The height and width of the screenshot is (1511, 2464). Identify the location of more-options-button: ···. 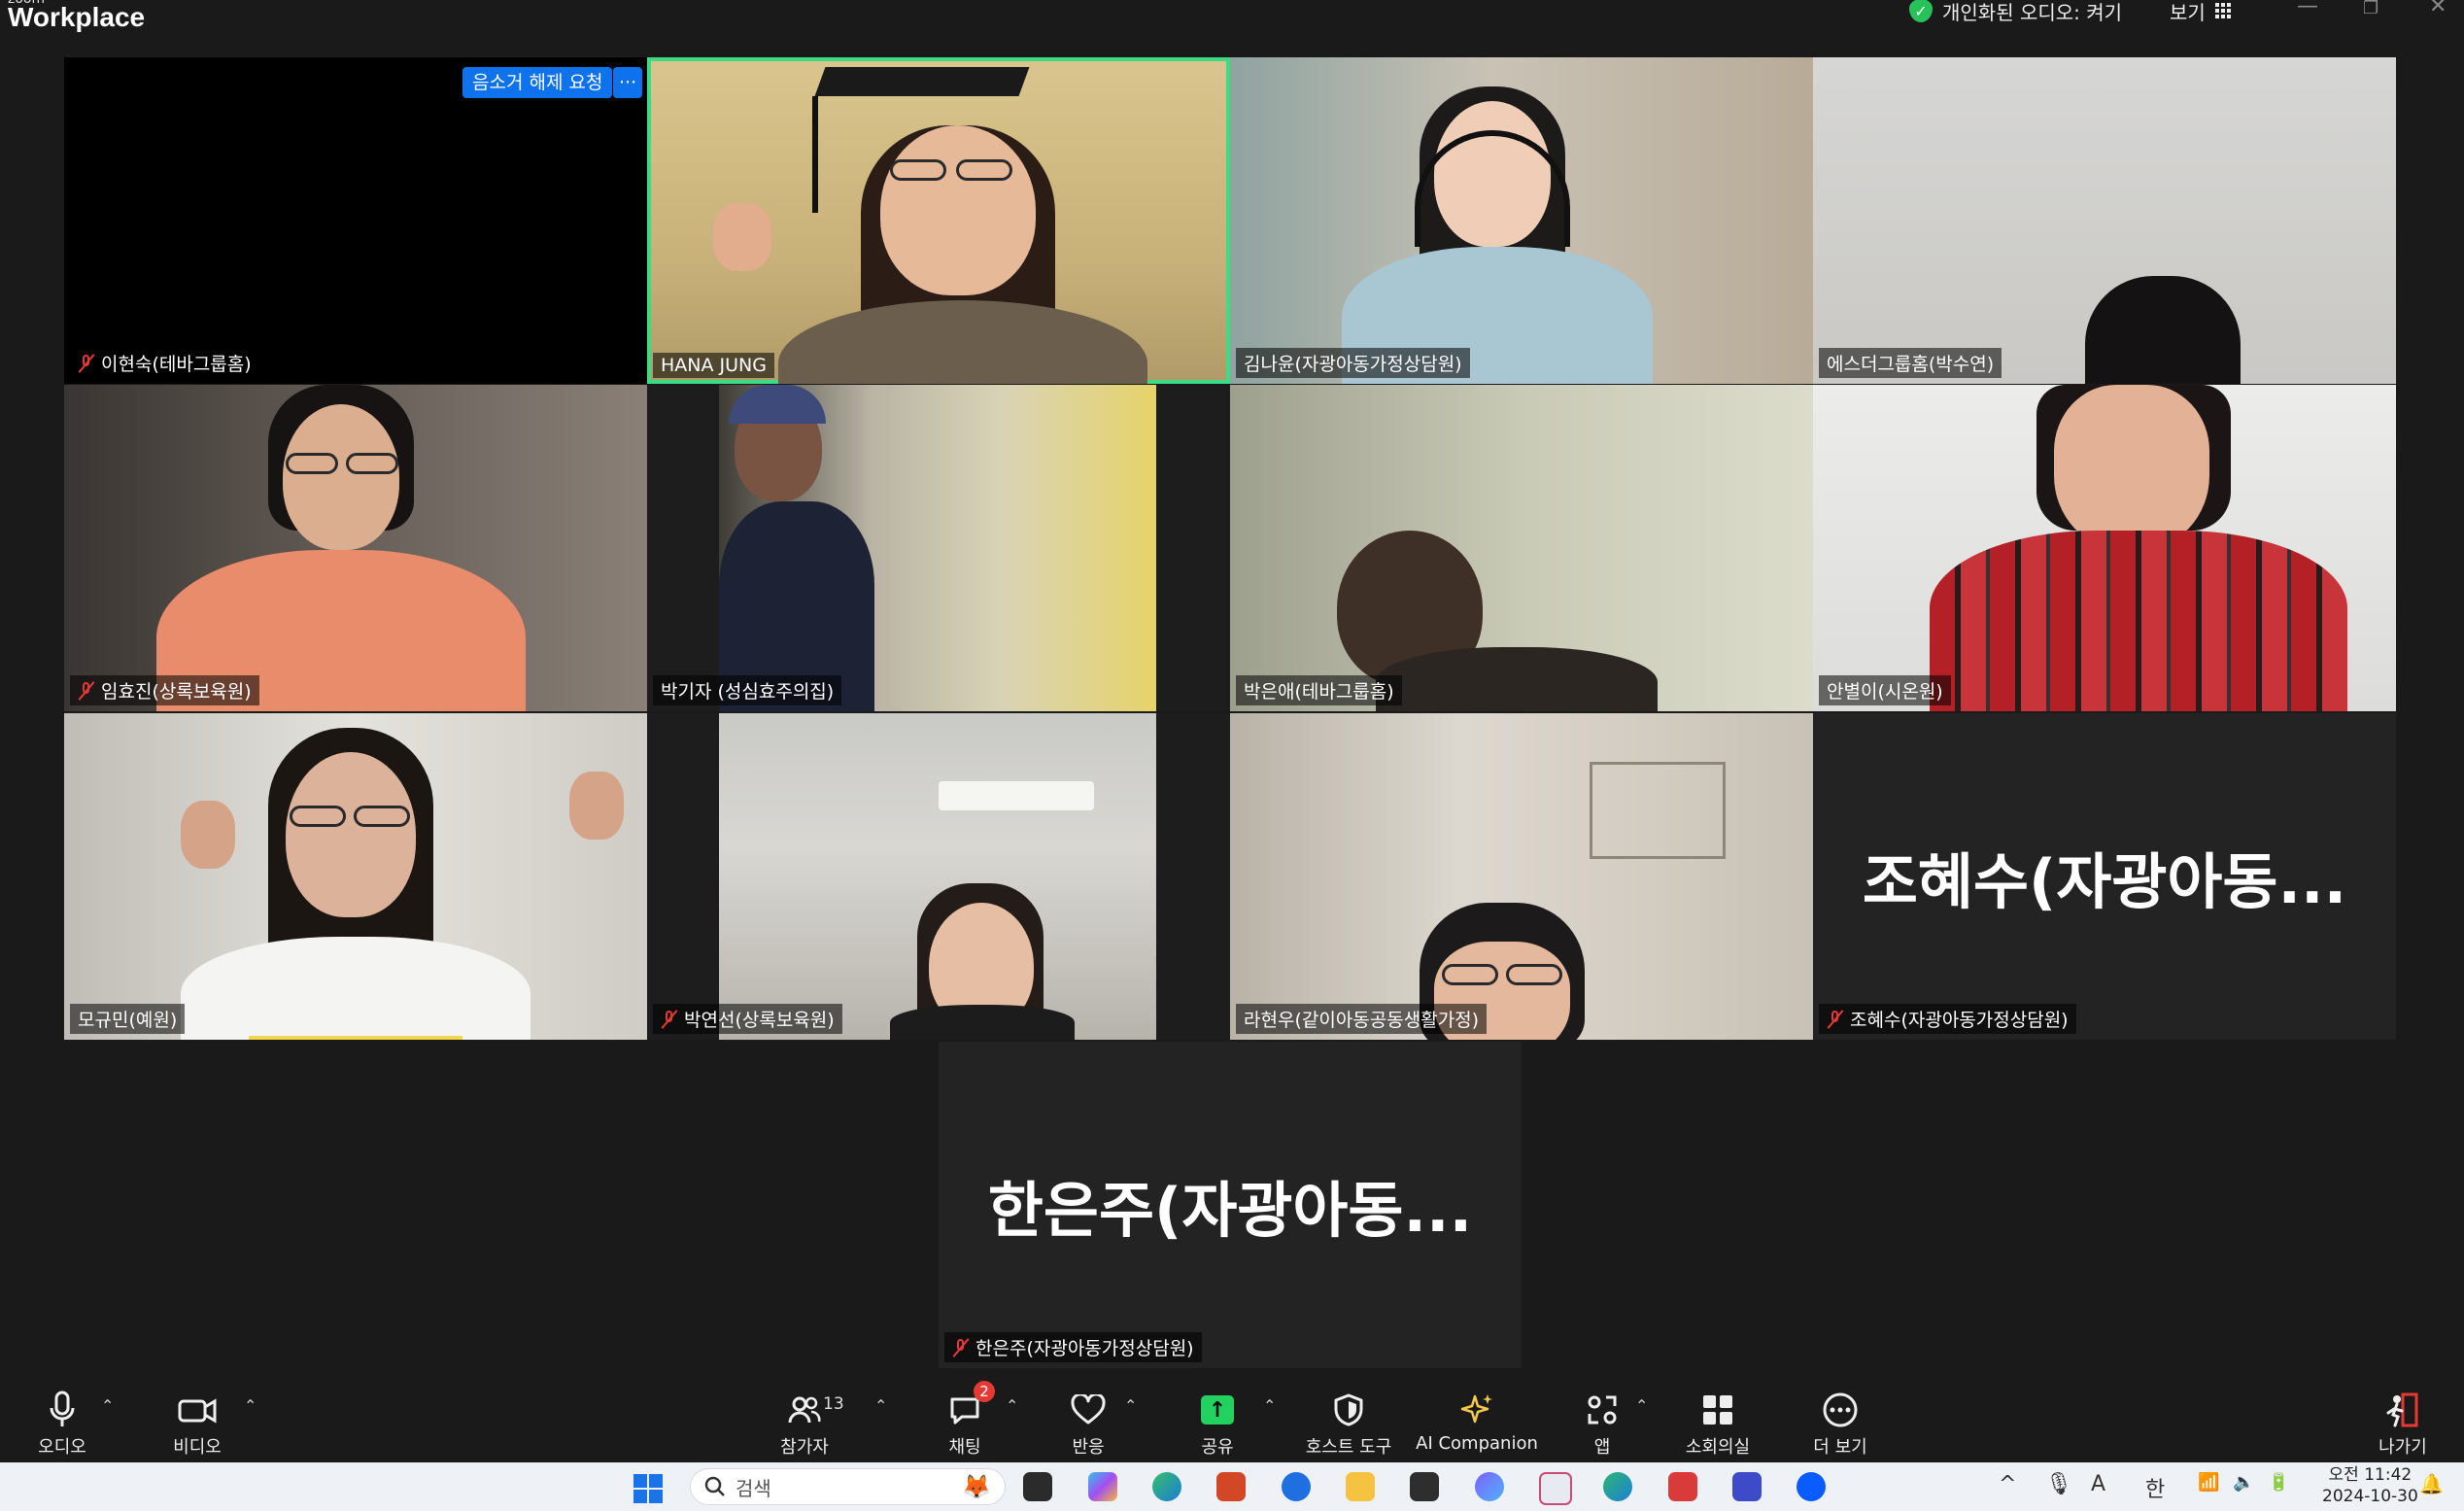
(628, 82).